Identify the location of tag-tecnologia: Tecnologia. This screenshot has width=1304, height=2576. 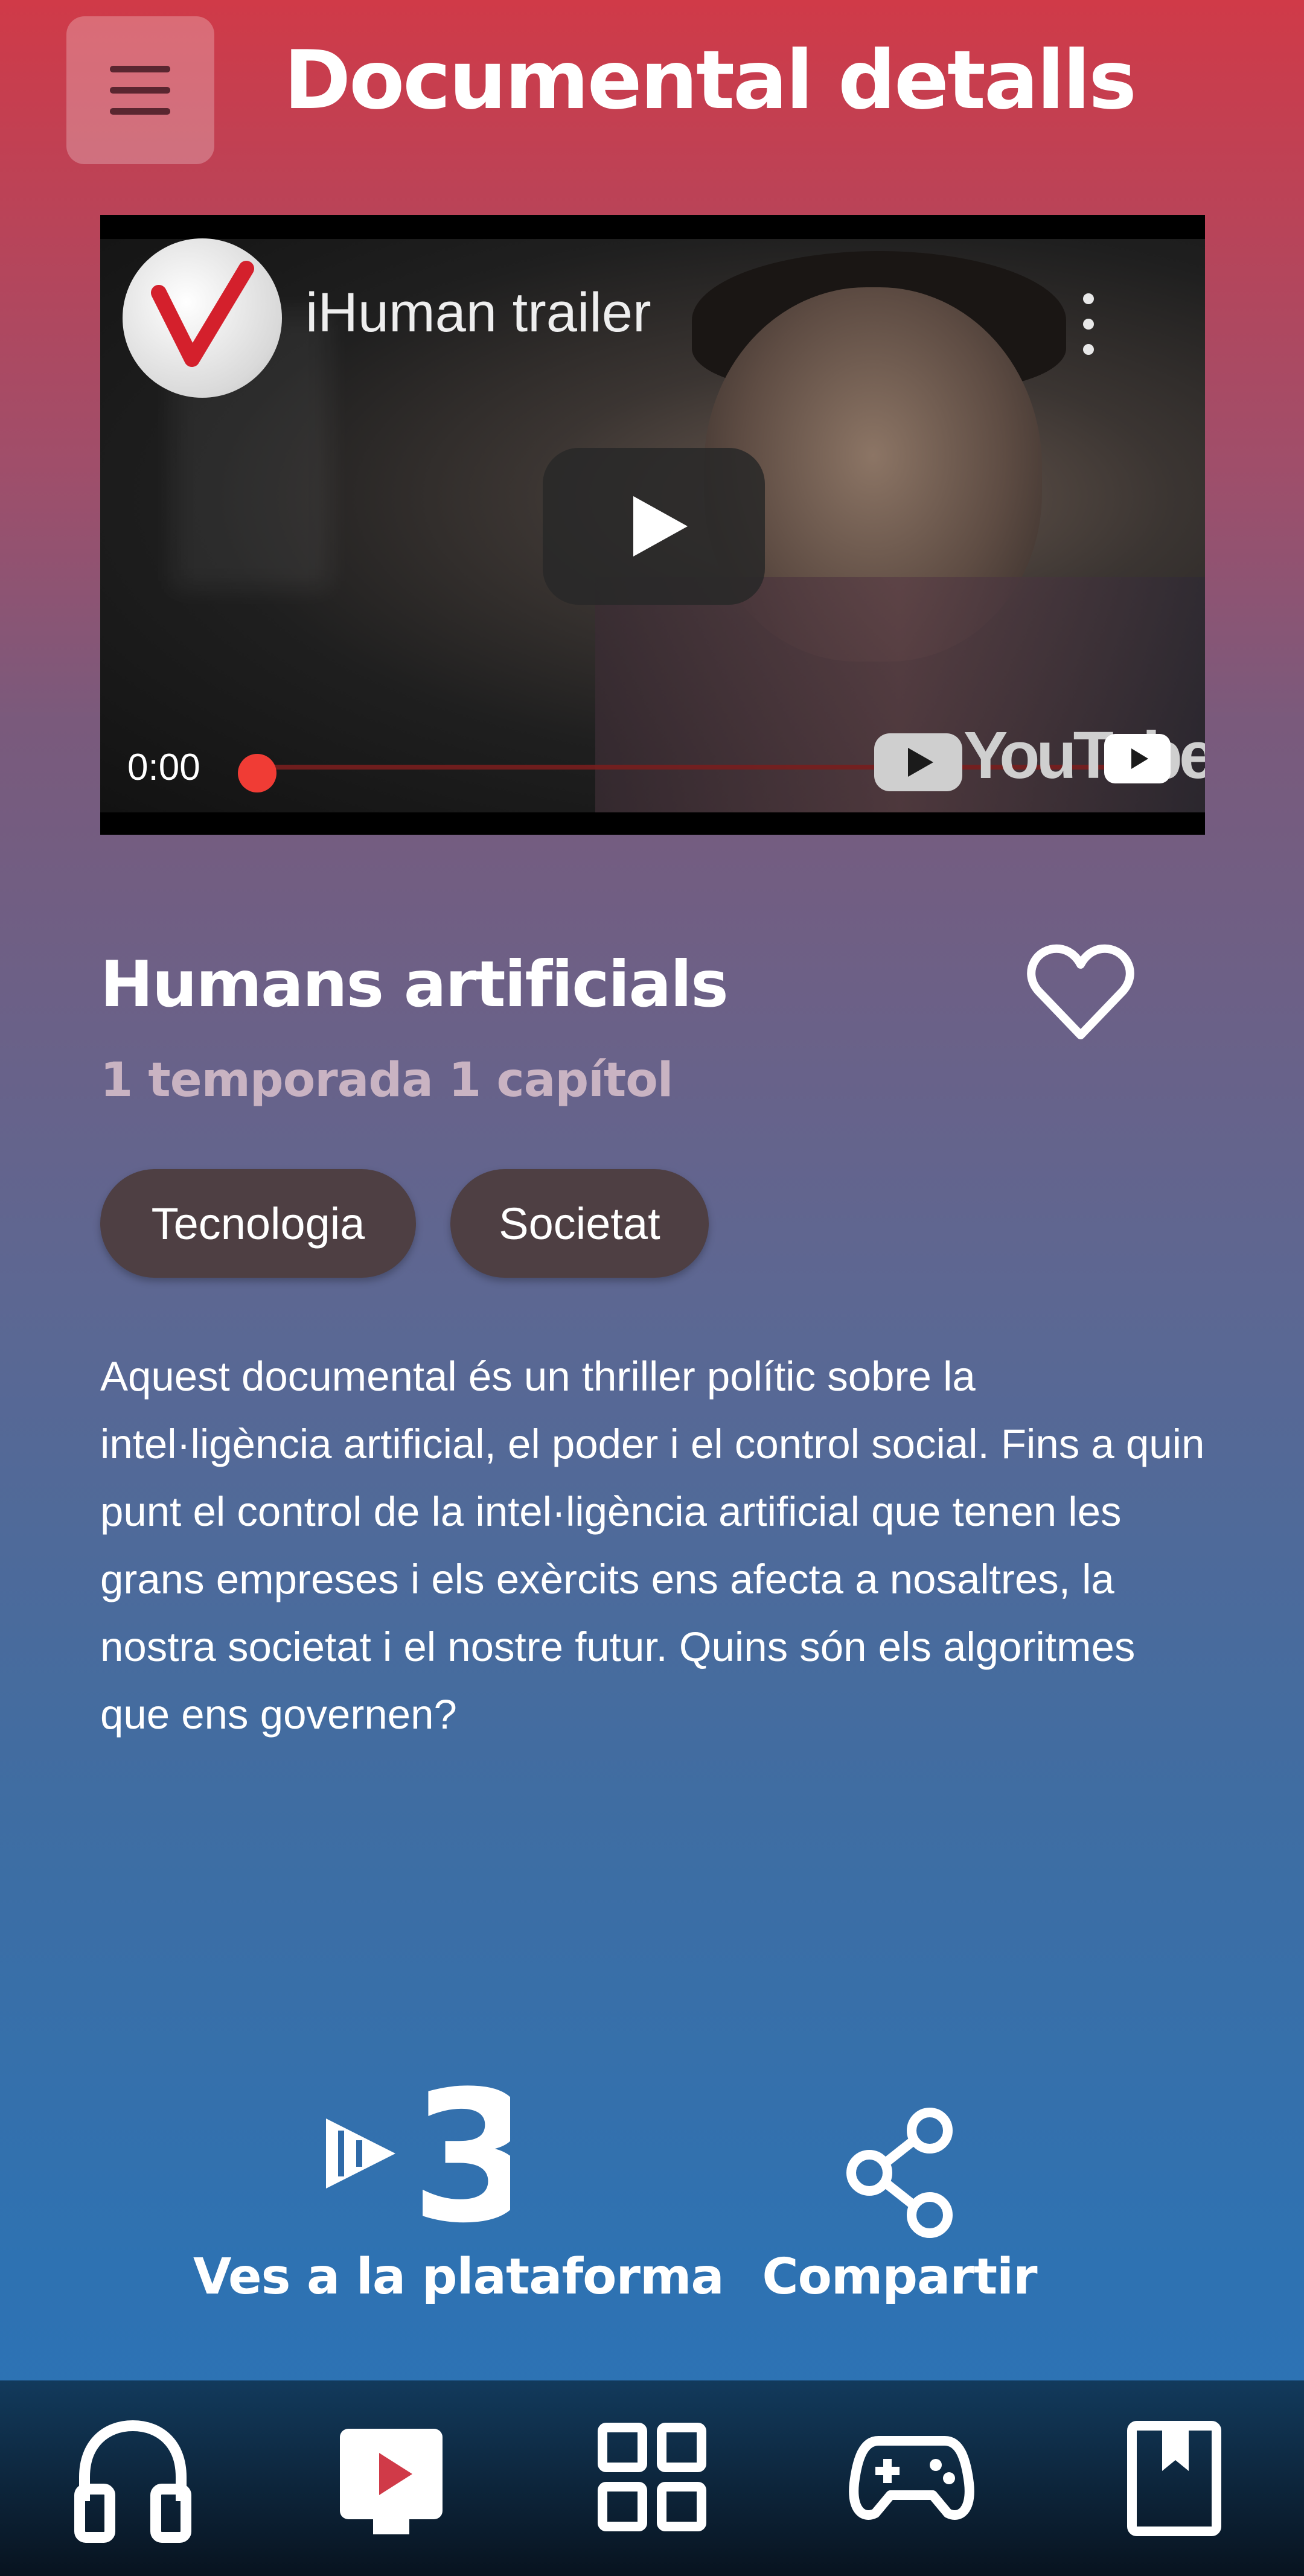
(258, 1223).